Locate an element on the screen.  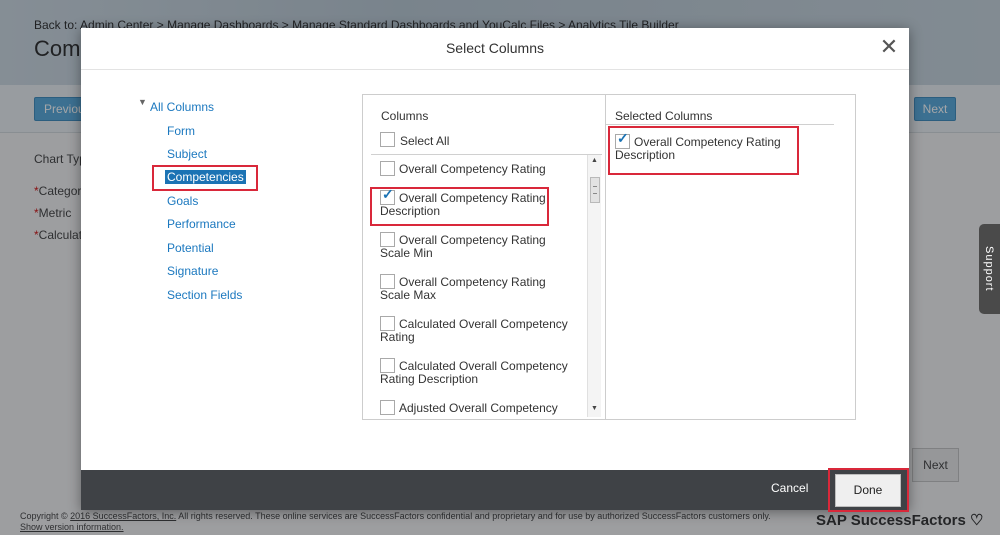
scroll-down-arrow-icon: ▼ is located at coordinates (594, 408).